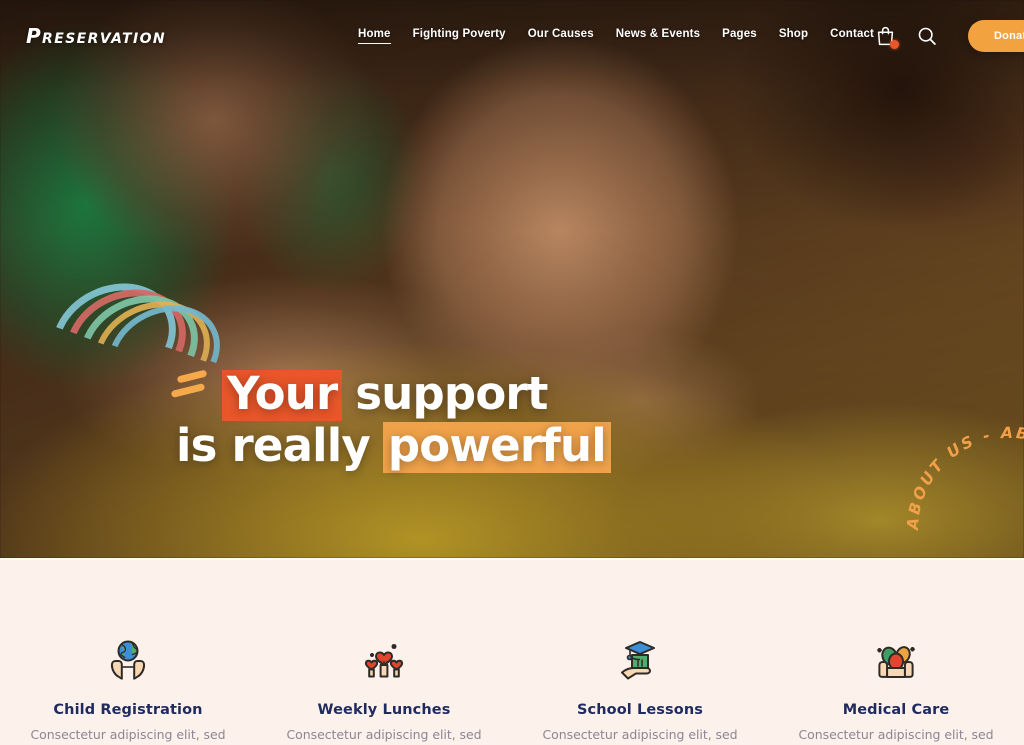 This screenshot has height=745, width=1024. Describe the element at coordinates (640, 661) in the screenshot. I see `hand-holding-graduation-book-icon` at that location.